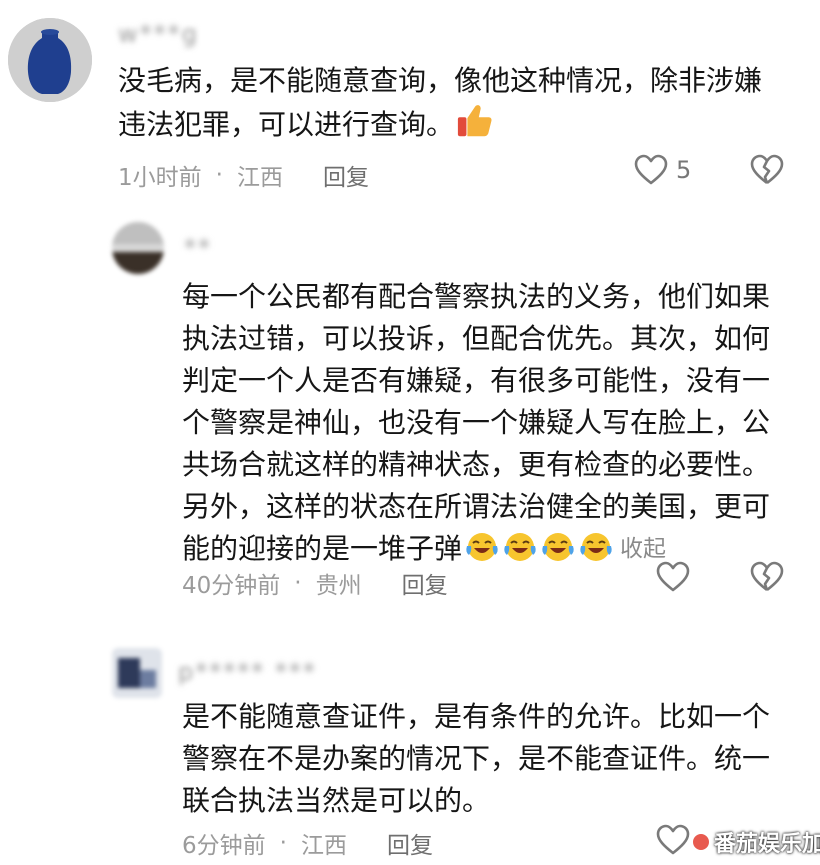  What do you see at coordinates (440, 127) in the screenshot?
I see `comment-line: 违法犯罪，可以进行查询。` at bounding box center [440, 127].